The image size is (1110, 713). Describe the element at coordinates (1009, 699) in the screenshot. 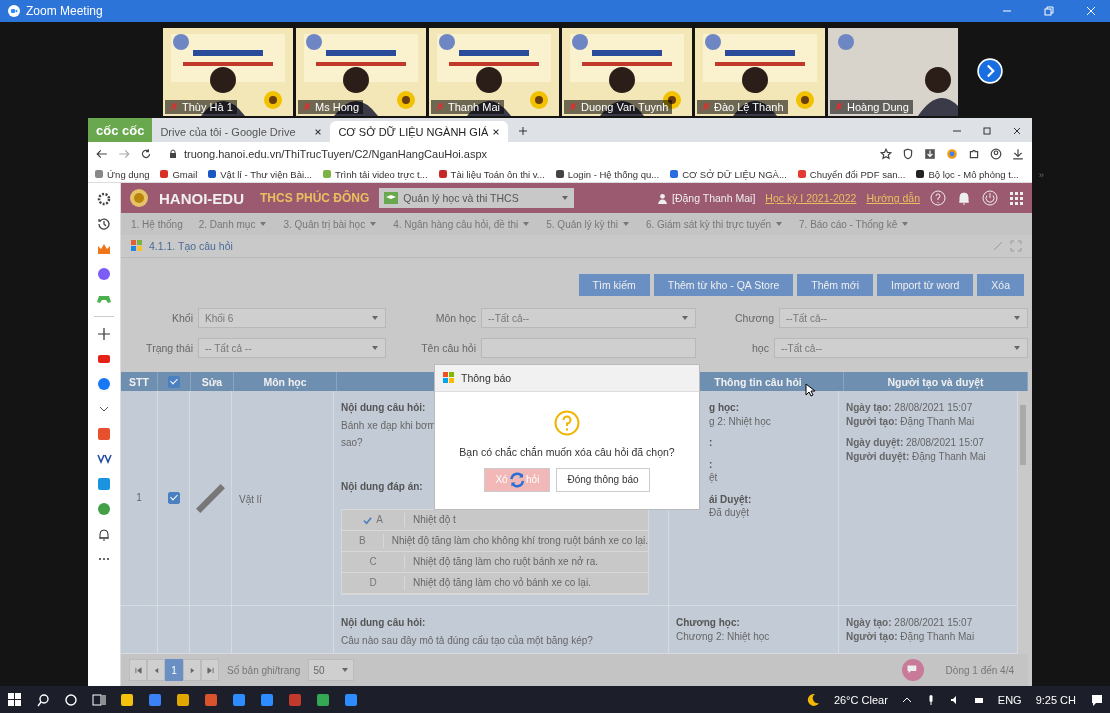

I see `language-indicator: ENG` at that location.